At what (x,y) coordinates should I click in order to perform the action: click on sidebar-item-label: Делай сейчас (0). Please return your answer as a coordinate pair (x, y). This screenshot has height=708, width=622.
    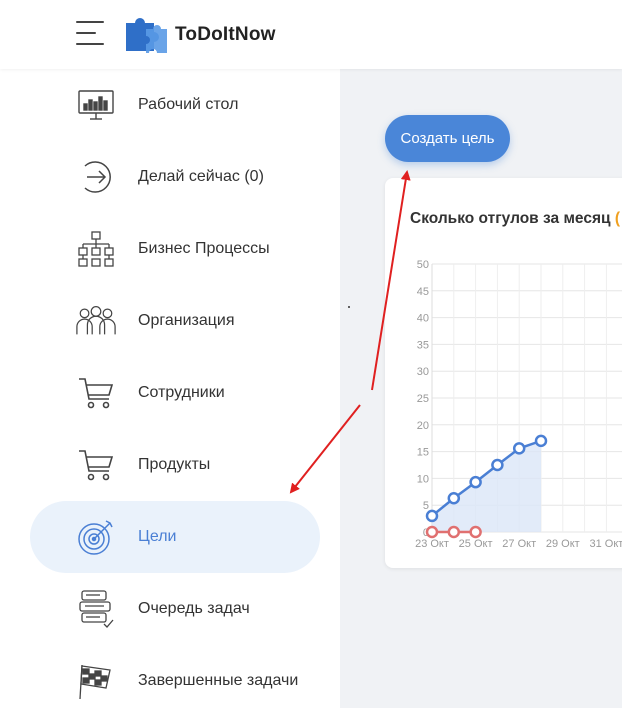
    Looking at the image, I should click on (201, 176).